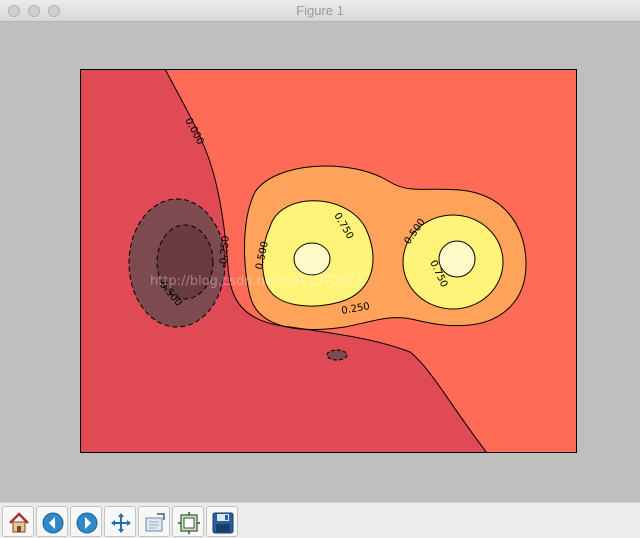  I want to click on window-title: Figure 1, so click(320, 10).